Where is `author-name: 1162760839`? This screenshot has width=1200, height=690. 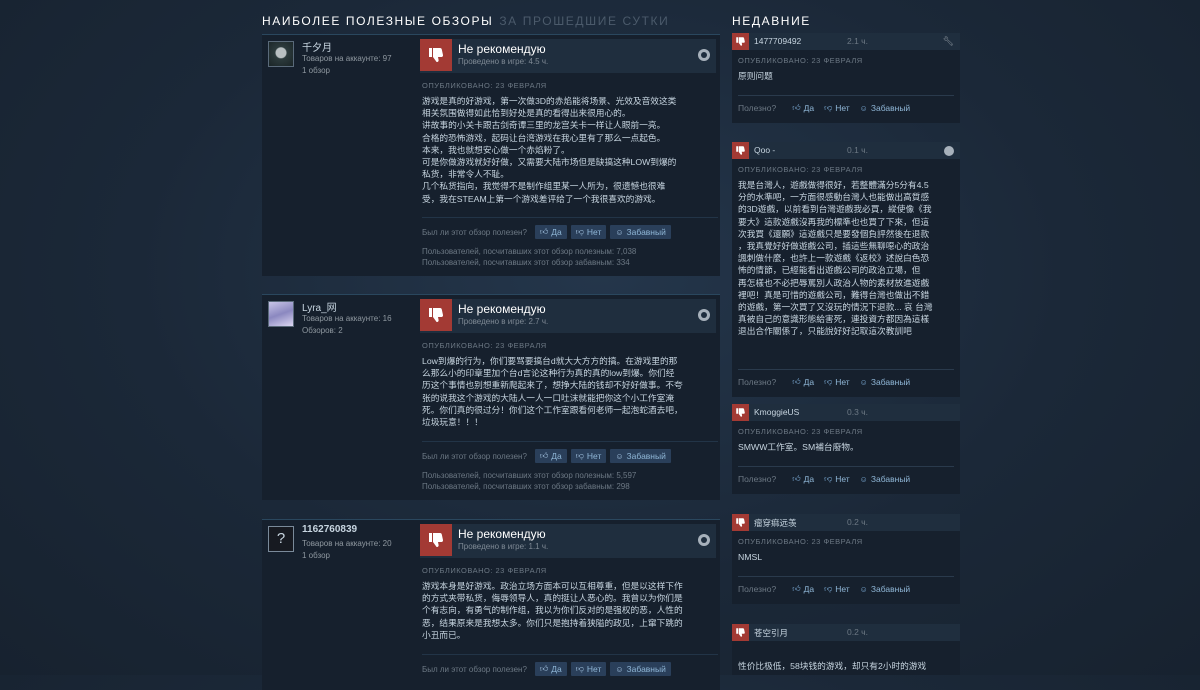
author-name: 1162760839 is located at coordinates (329, 529).